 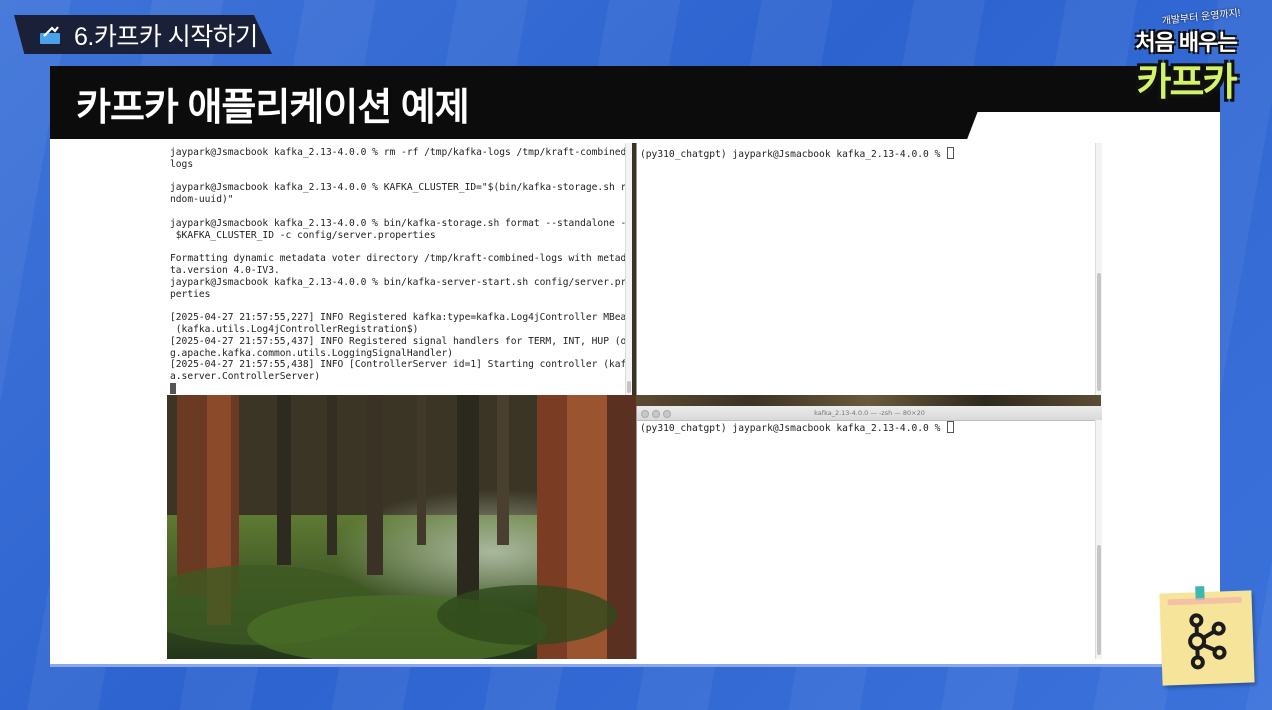 What do you see at coordinates (50, 34) in the screenshot?
I see `kafka-section-icon` at bounding box center [50, 34].